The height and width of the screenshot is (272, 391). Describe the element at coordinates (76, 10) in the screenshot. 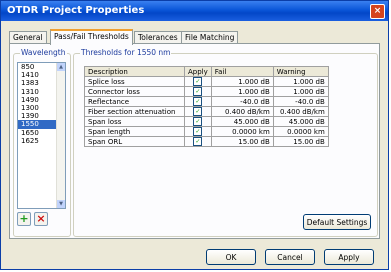

I see `window-title: OTDR Project Properties` at that location.